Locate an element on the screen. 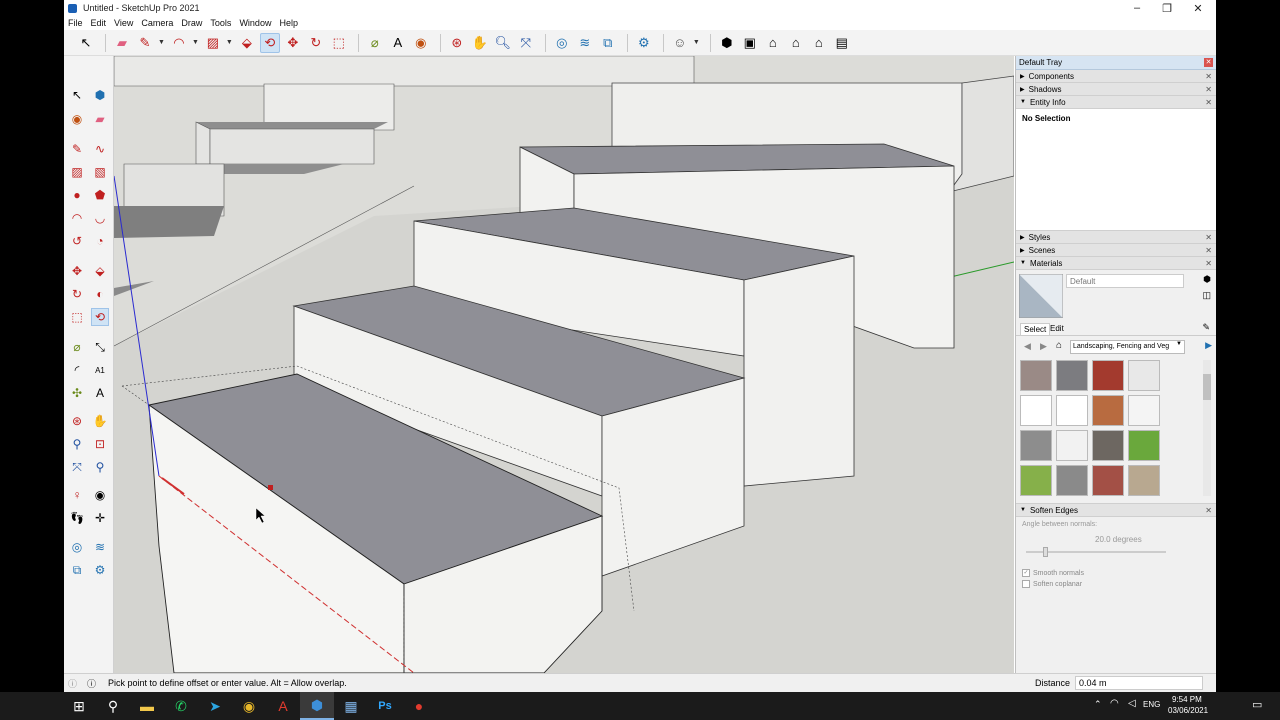  chrome-icon: ◉ is located at coordinates (249, 706).